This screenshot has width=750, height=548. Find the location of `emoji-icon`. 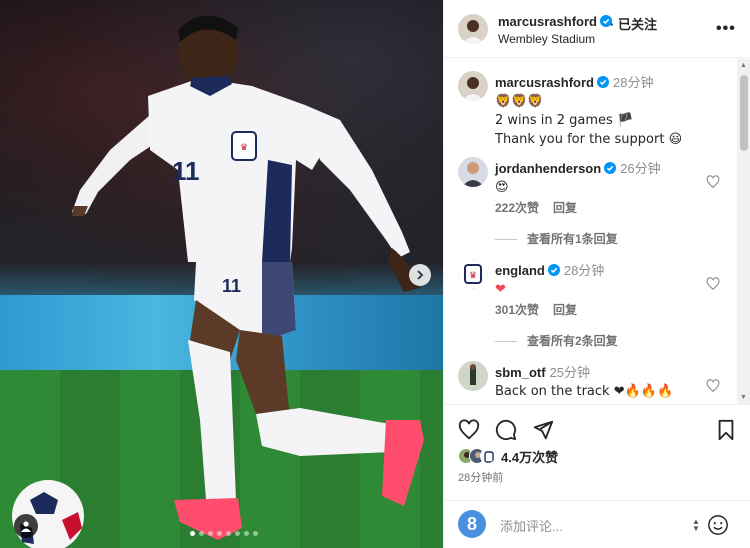

emoji-icon is located at coordinates (718, 525).